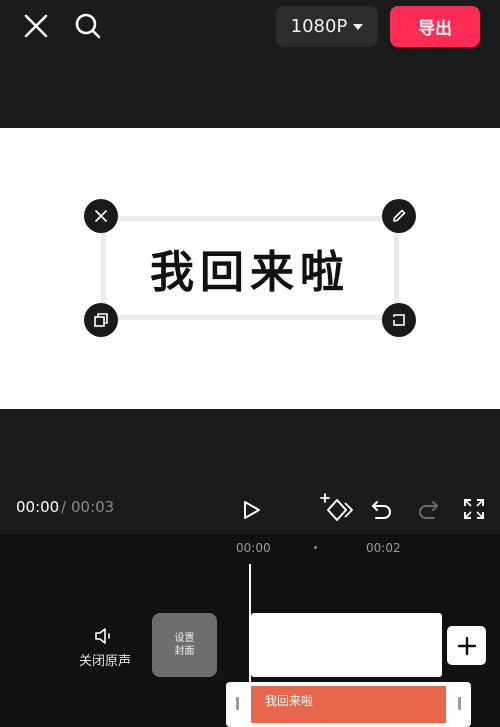 Image resolution: width=500 pixels, height=727 pixels. What do you see at coordinates (336, 507) in the screenshot?
I see `add-keyframe-icon` at bounding box center [336, 507].